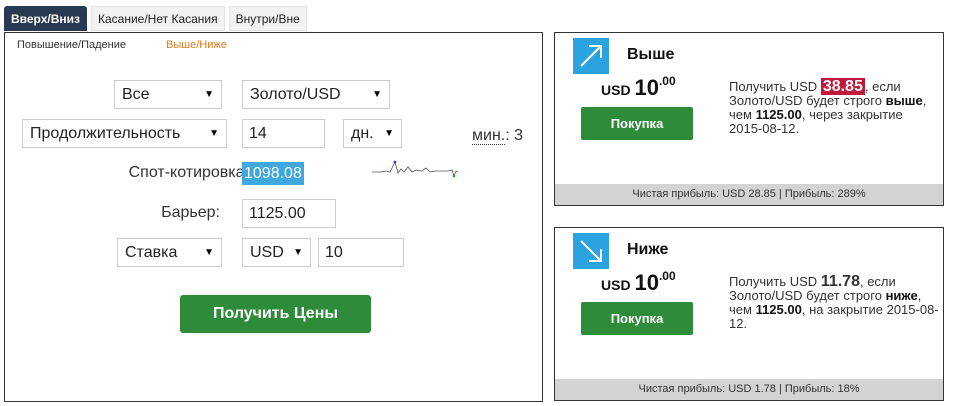 The height and width of the screenshot is (406, 953). I want to click on duration-unit-value: дн., so click(362, 133).